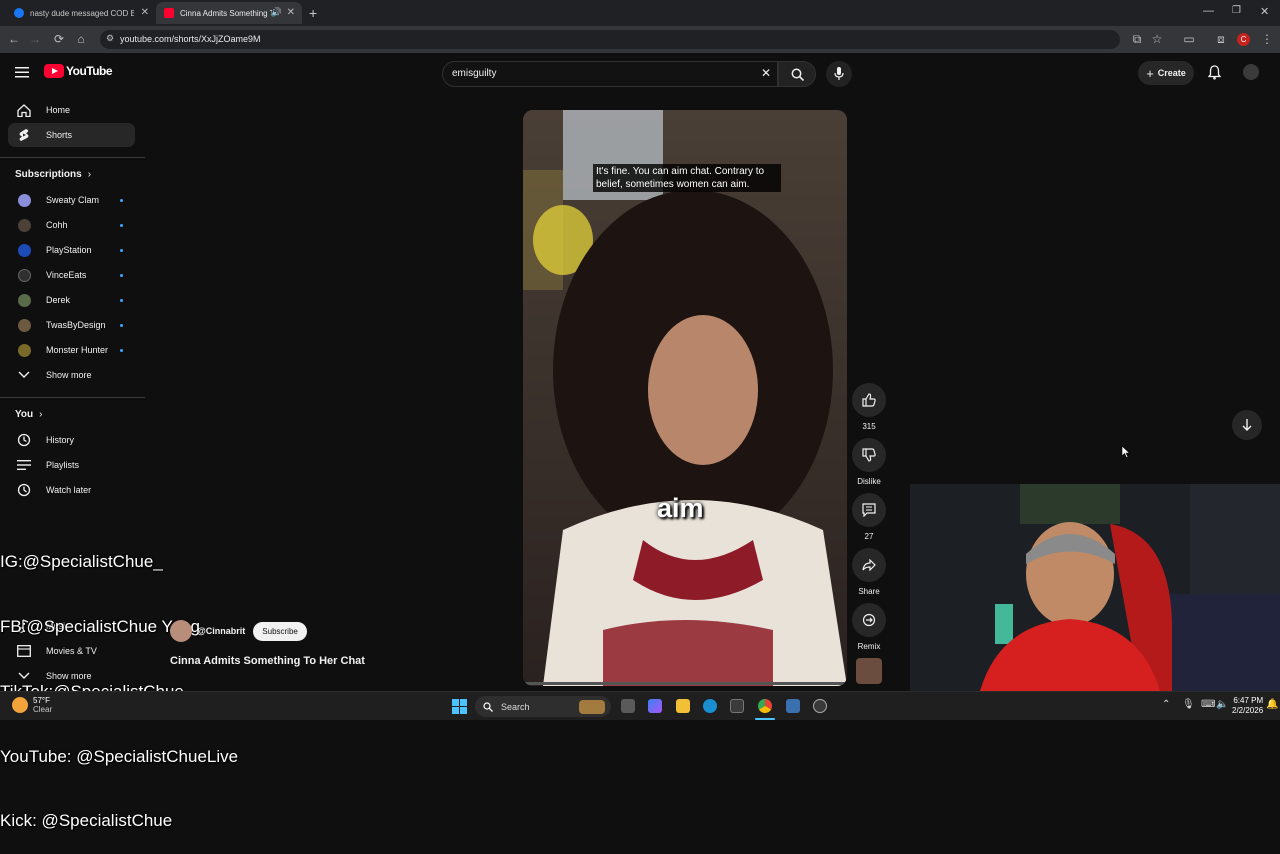  Describe the element at coordinates (24, 375) in the screenshot. I see `chevron-down-icon` at that location.